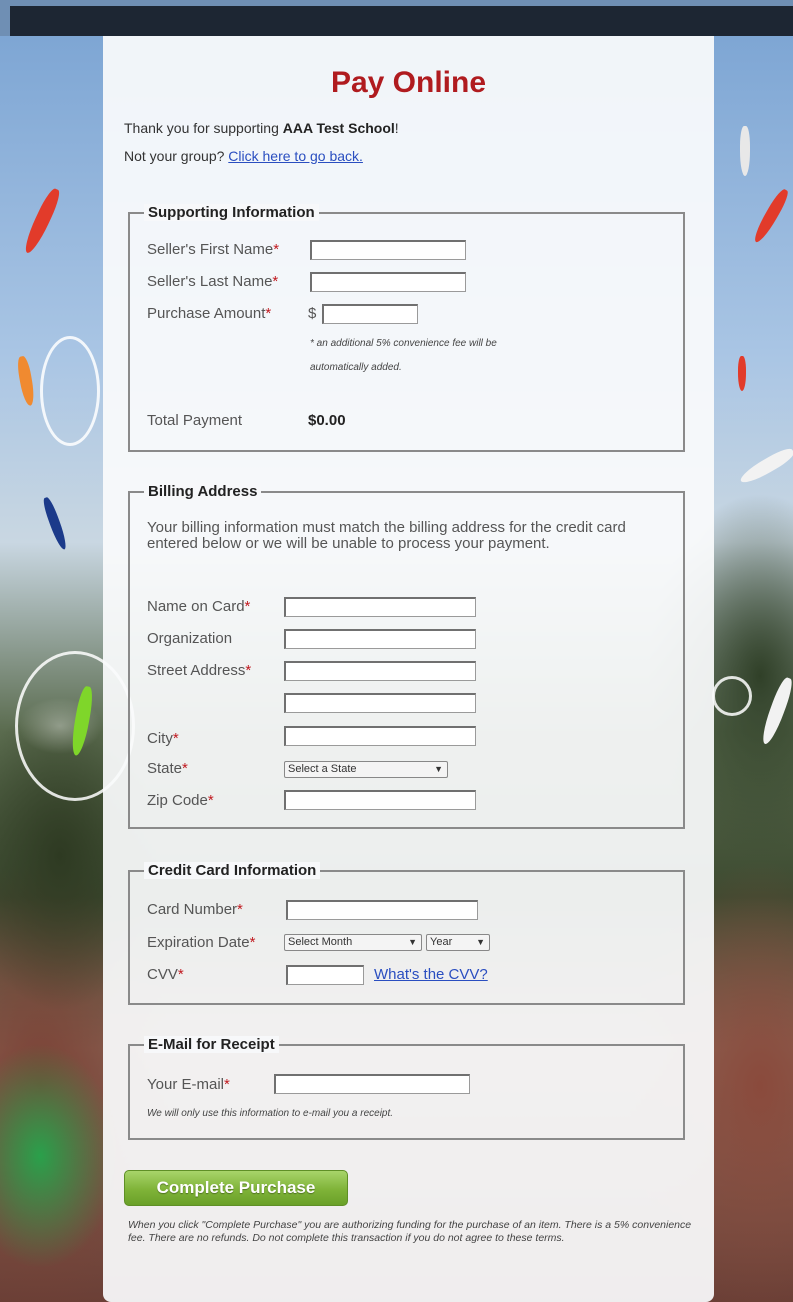 The image size is (793, 1302). Describe the element at coordinates (231, 212) in the screenshot. I see `supporting-legend: Supporting Information` at that location.